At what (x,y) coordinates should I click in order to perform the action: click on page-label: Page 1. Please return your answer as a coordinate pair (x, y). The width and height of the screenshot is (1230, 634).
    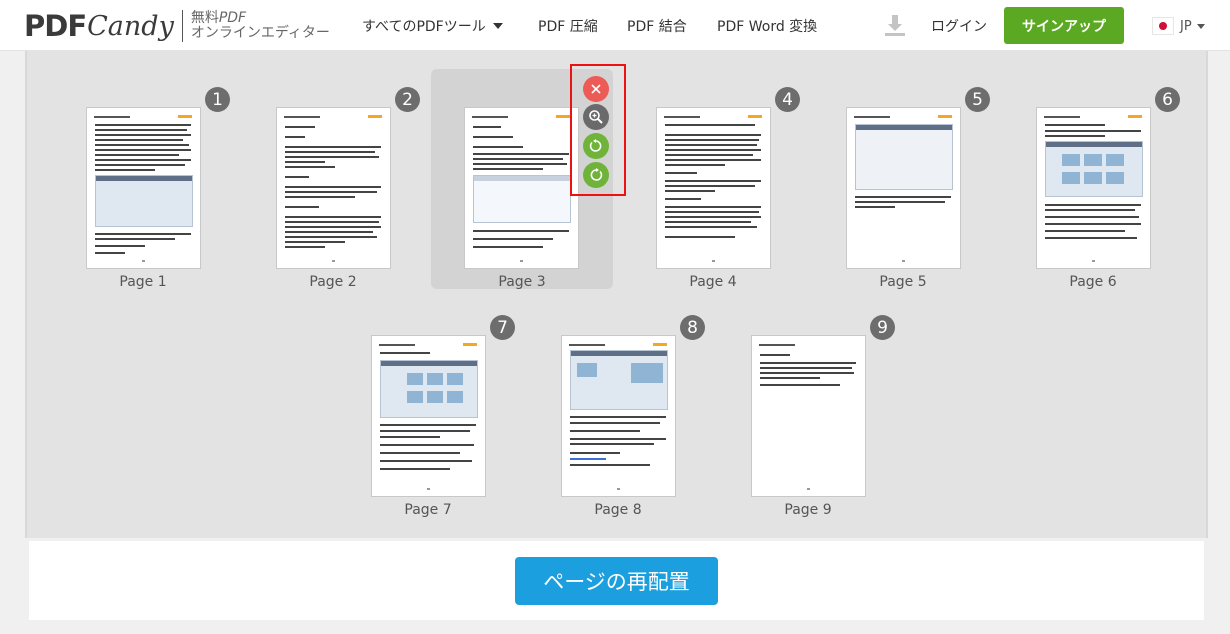
    Looking at the image, I should click on (143, 282).